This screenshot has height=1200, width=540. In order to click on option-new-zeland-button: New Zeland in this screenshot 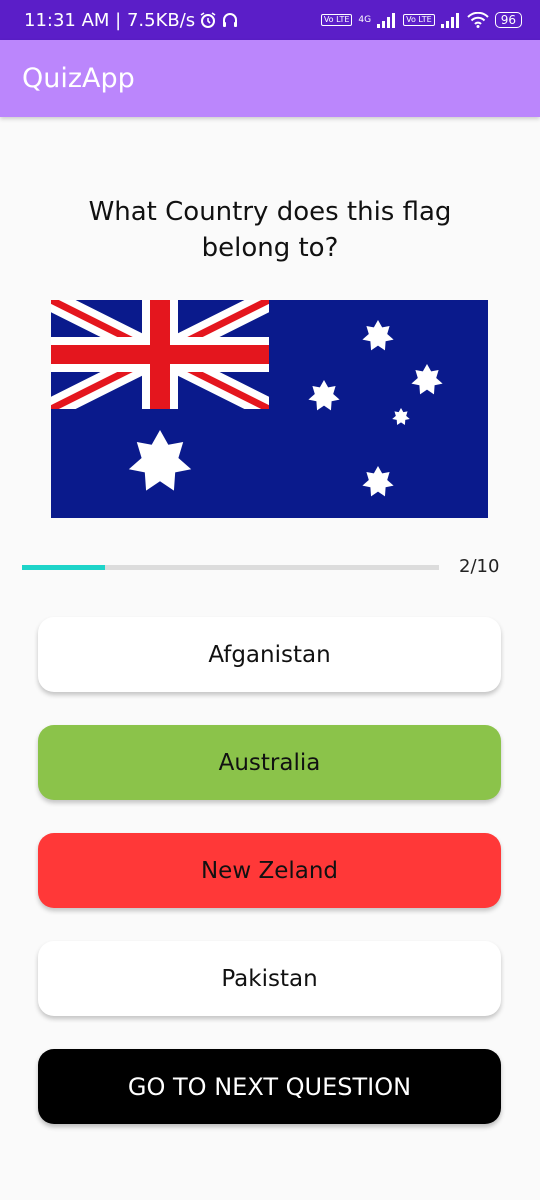, I will do `click(269, 870)`.